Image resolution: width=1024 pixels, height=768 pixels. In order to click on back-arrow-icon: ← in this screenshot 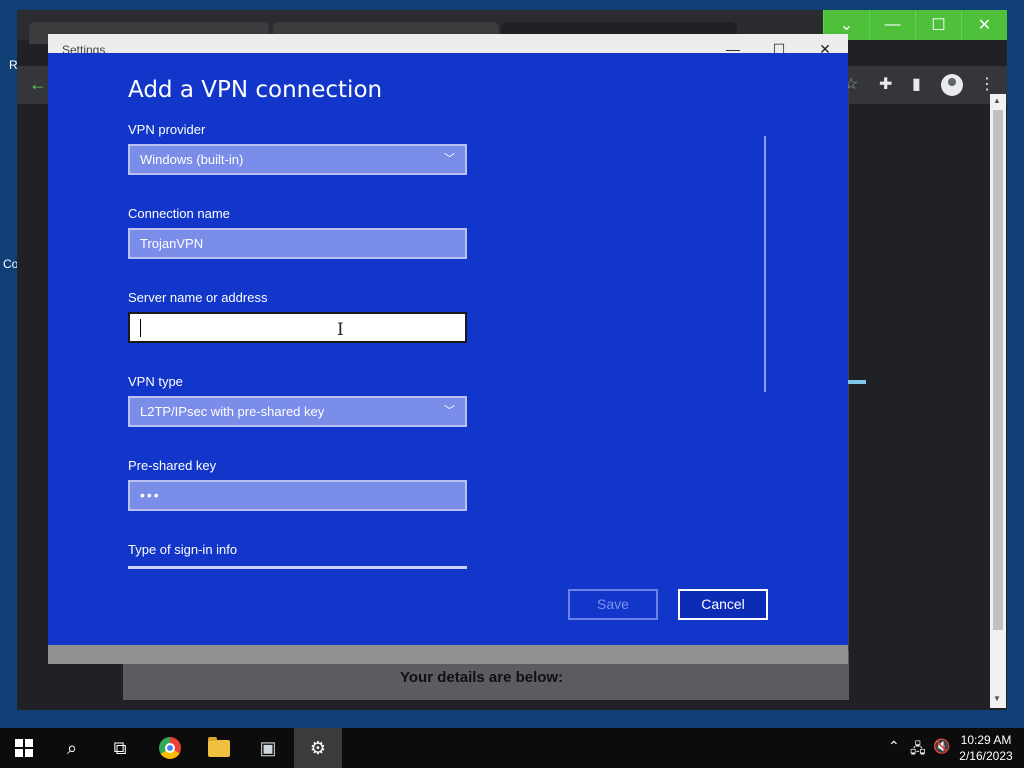, I will do `click(38, 84)`.